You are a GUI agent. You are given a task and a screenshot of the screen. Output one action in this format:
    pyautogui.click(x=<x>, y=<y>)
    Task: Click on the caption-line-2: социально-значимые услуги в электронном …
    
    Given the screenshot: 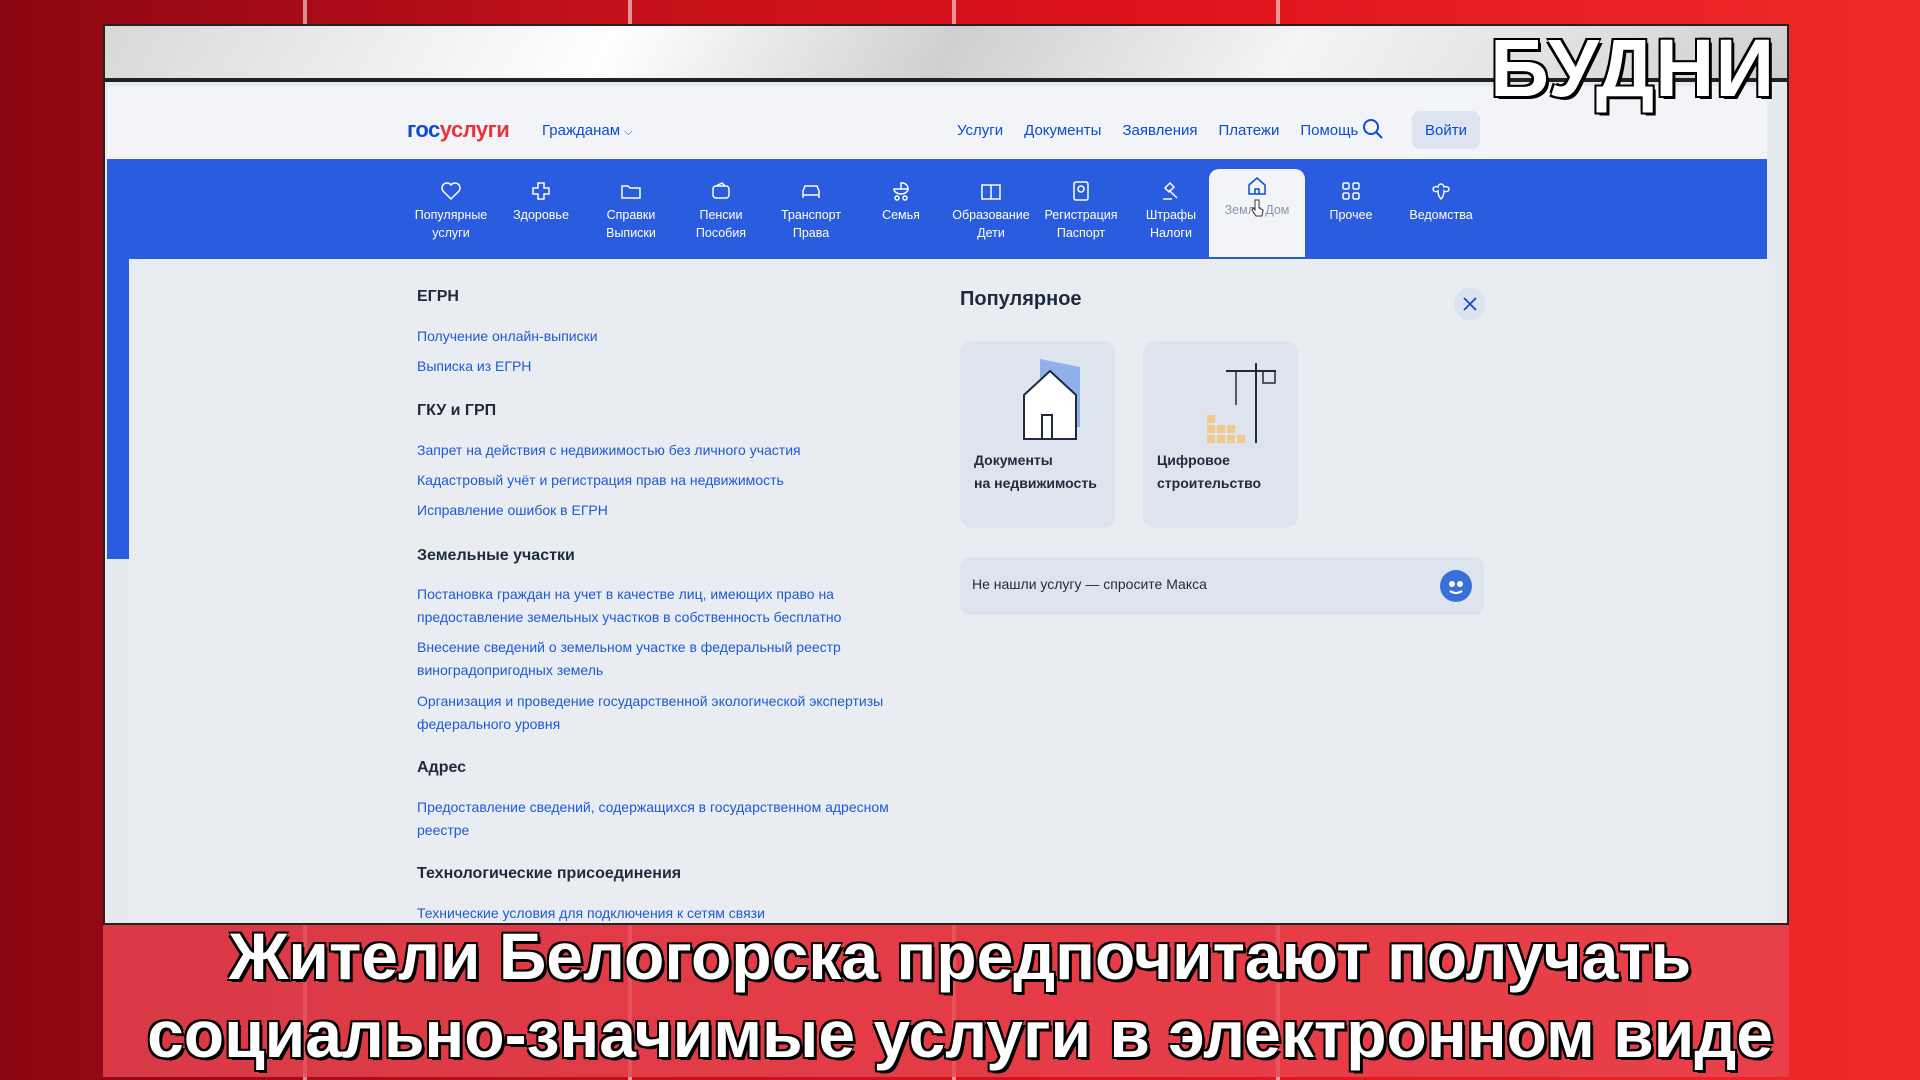 What is the action you would take?
    pyautogui.click(x=960, y=1034)
    